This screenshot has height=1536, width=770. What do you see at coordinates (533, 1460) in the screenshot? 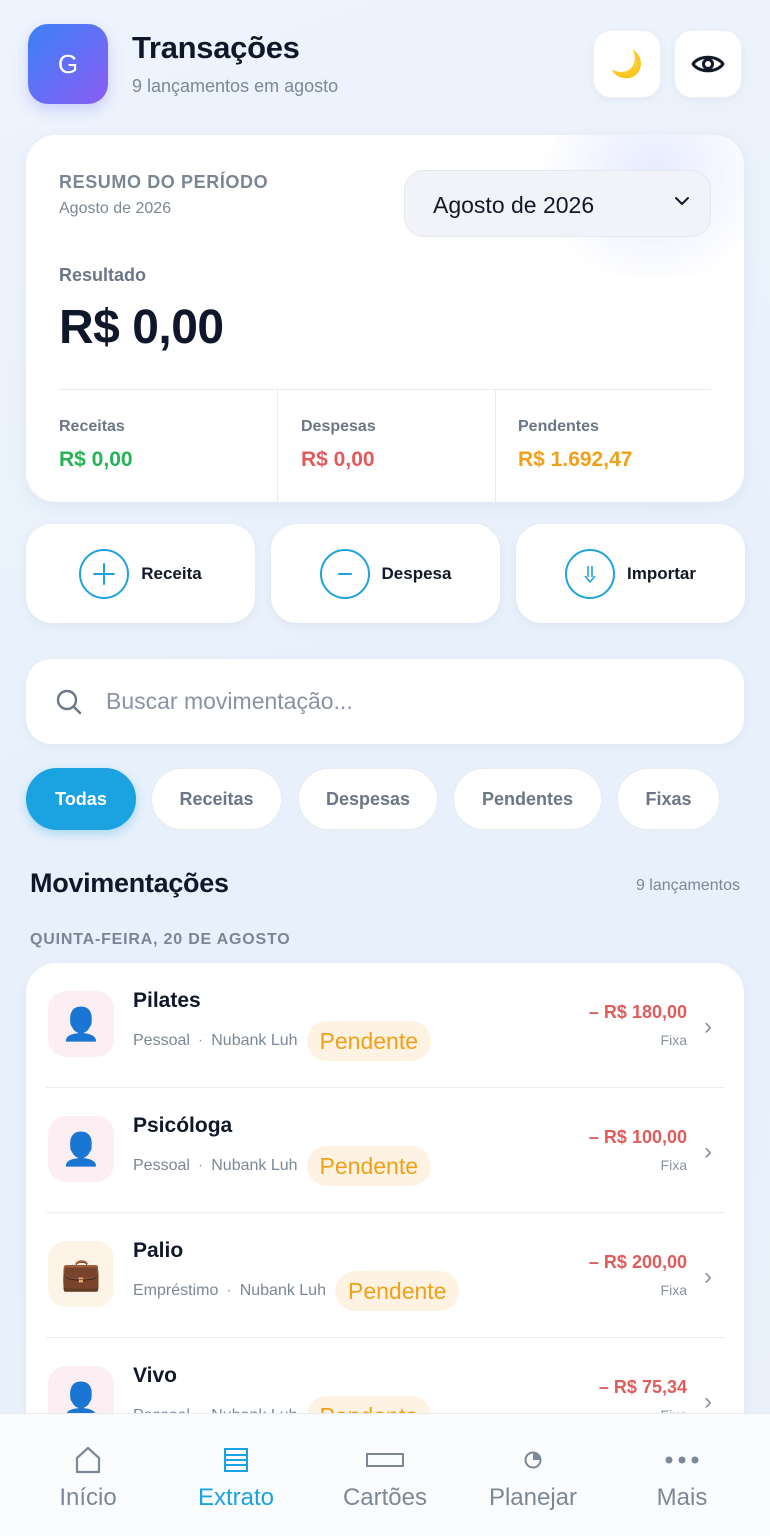
I see `pie-chart-icon` at bounding box center [533, 1460].